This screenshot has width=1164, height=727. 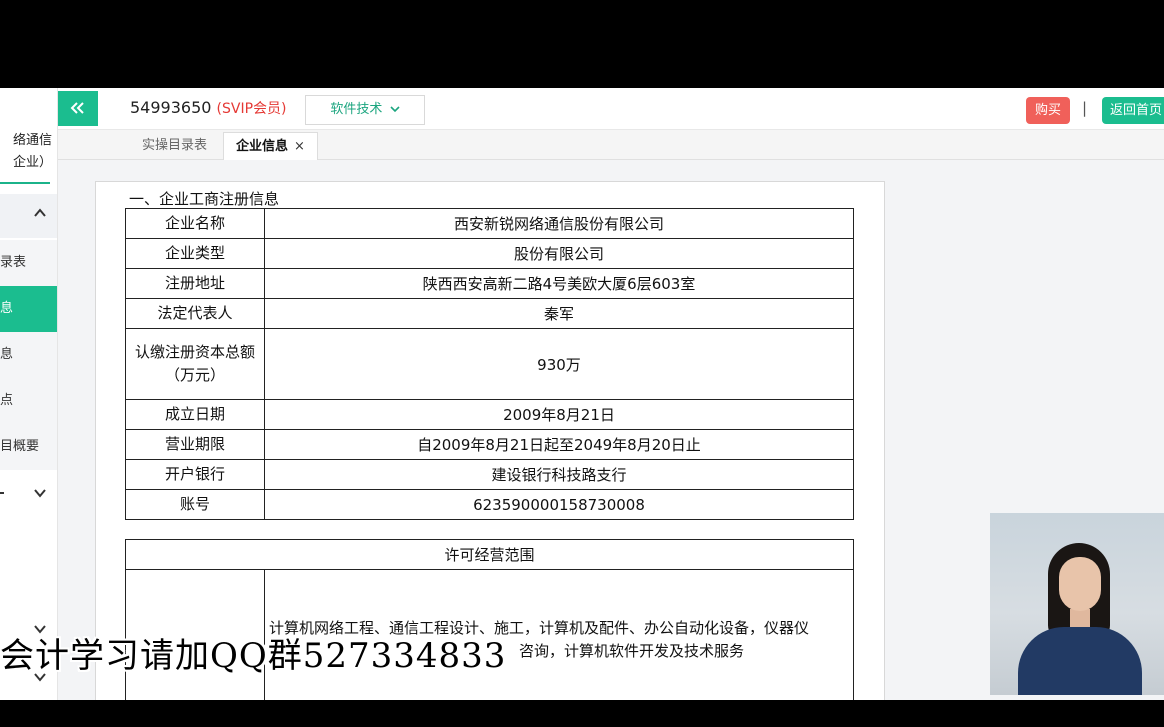 What do you see at coordinates (559, 444) in the screenshot?
I see `row-value: 自2009年8月21日起至2049年8月20日止` at bounding box center [559, 444].